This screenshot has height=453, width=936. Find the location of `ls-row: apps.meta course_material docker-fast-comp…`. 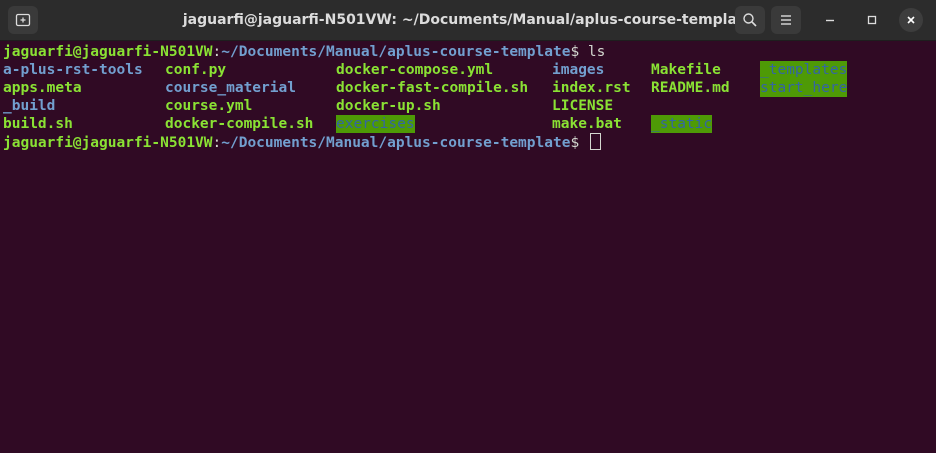

ls-row: apps.meta course_material docker-fast-comp… is located at coordinates (469, 88).